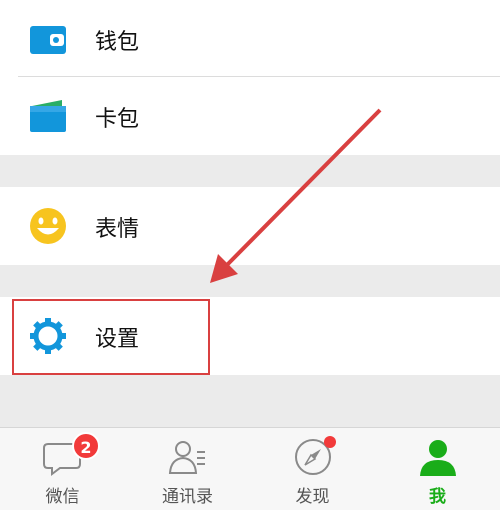 The height and width of the screenshot is (510, 500). Describe the element at coordinates (111, 337) in the screenshot. I see `settings-highlight-box` at that location.